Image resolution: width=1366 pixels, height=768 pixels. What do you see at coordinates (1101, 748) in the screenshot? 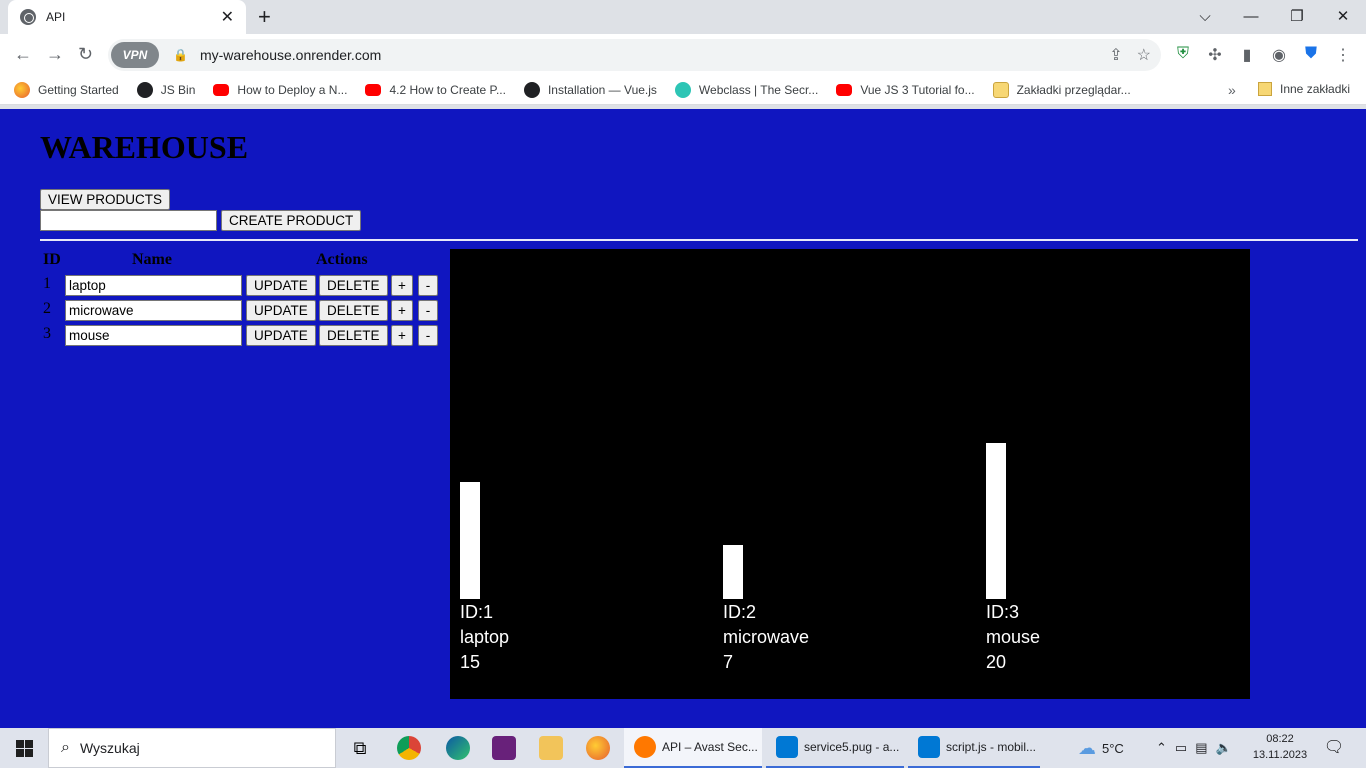
I see `weather-widget: ☁ 5°C` at bounding box center [1101, 748].